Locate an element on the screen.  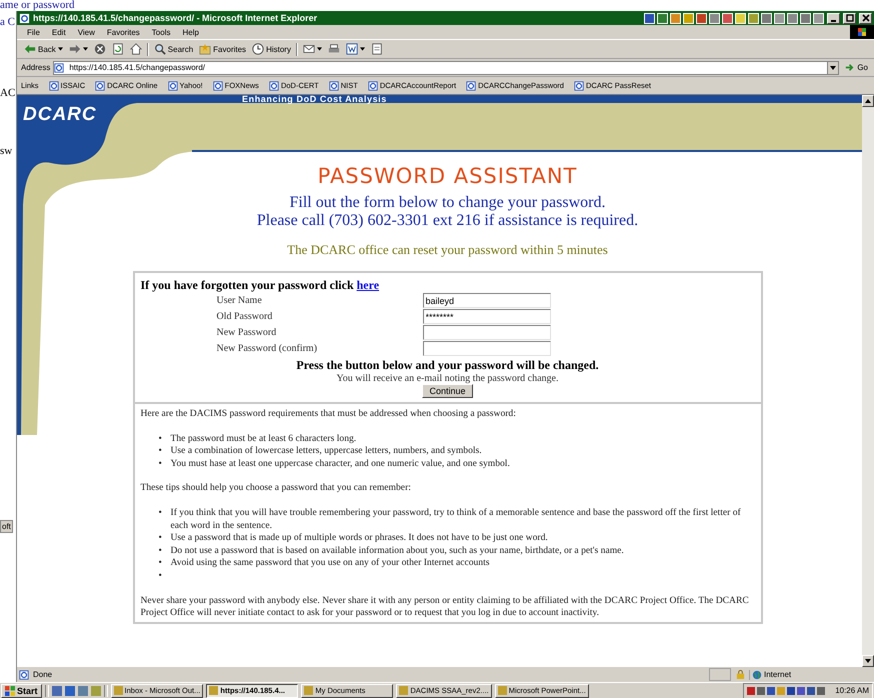
here-link: here is located at coordinates (368, 285).